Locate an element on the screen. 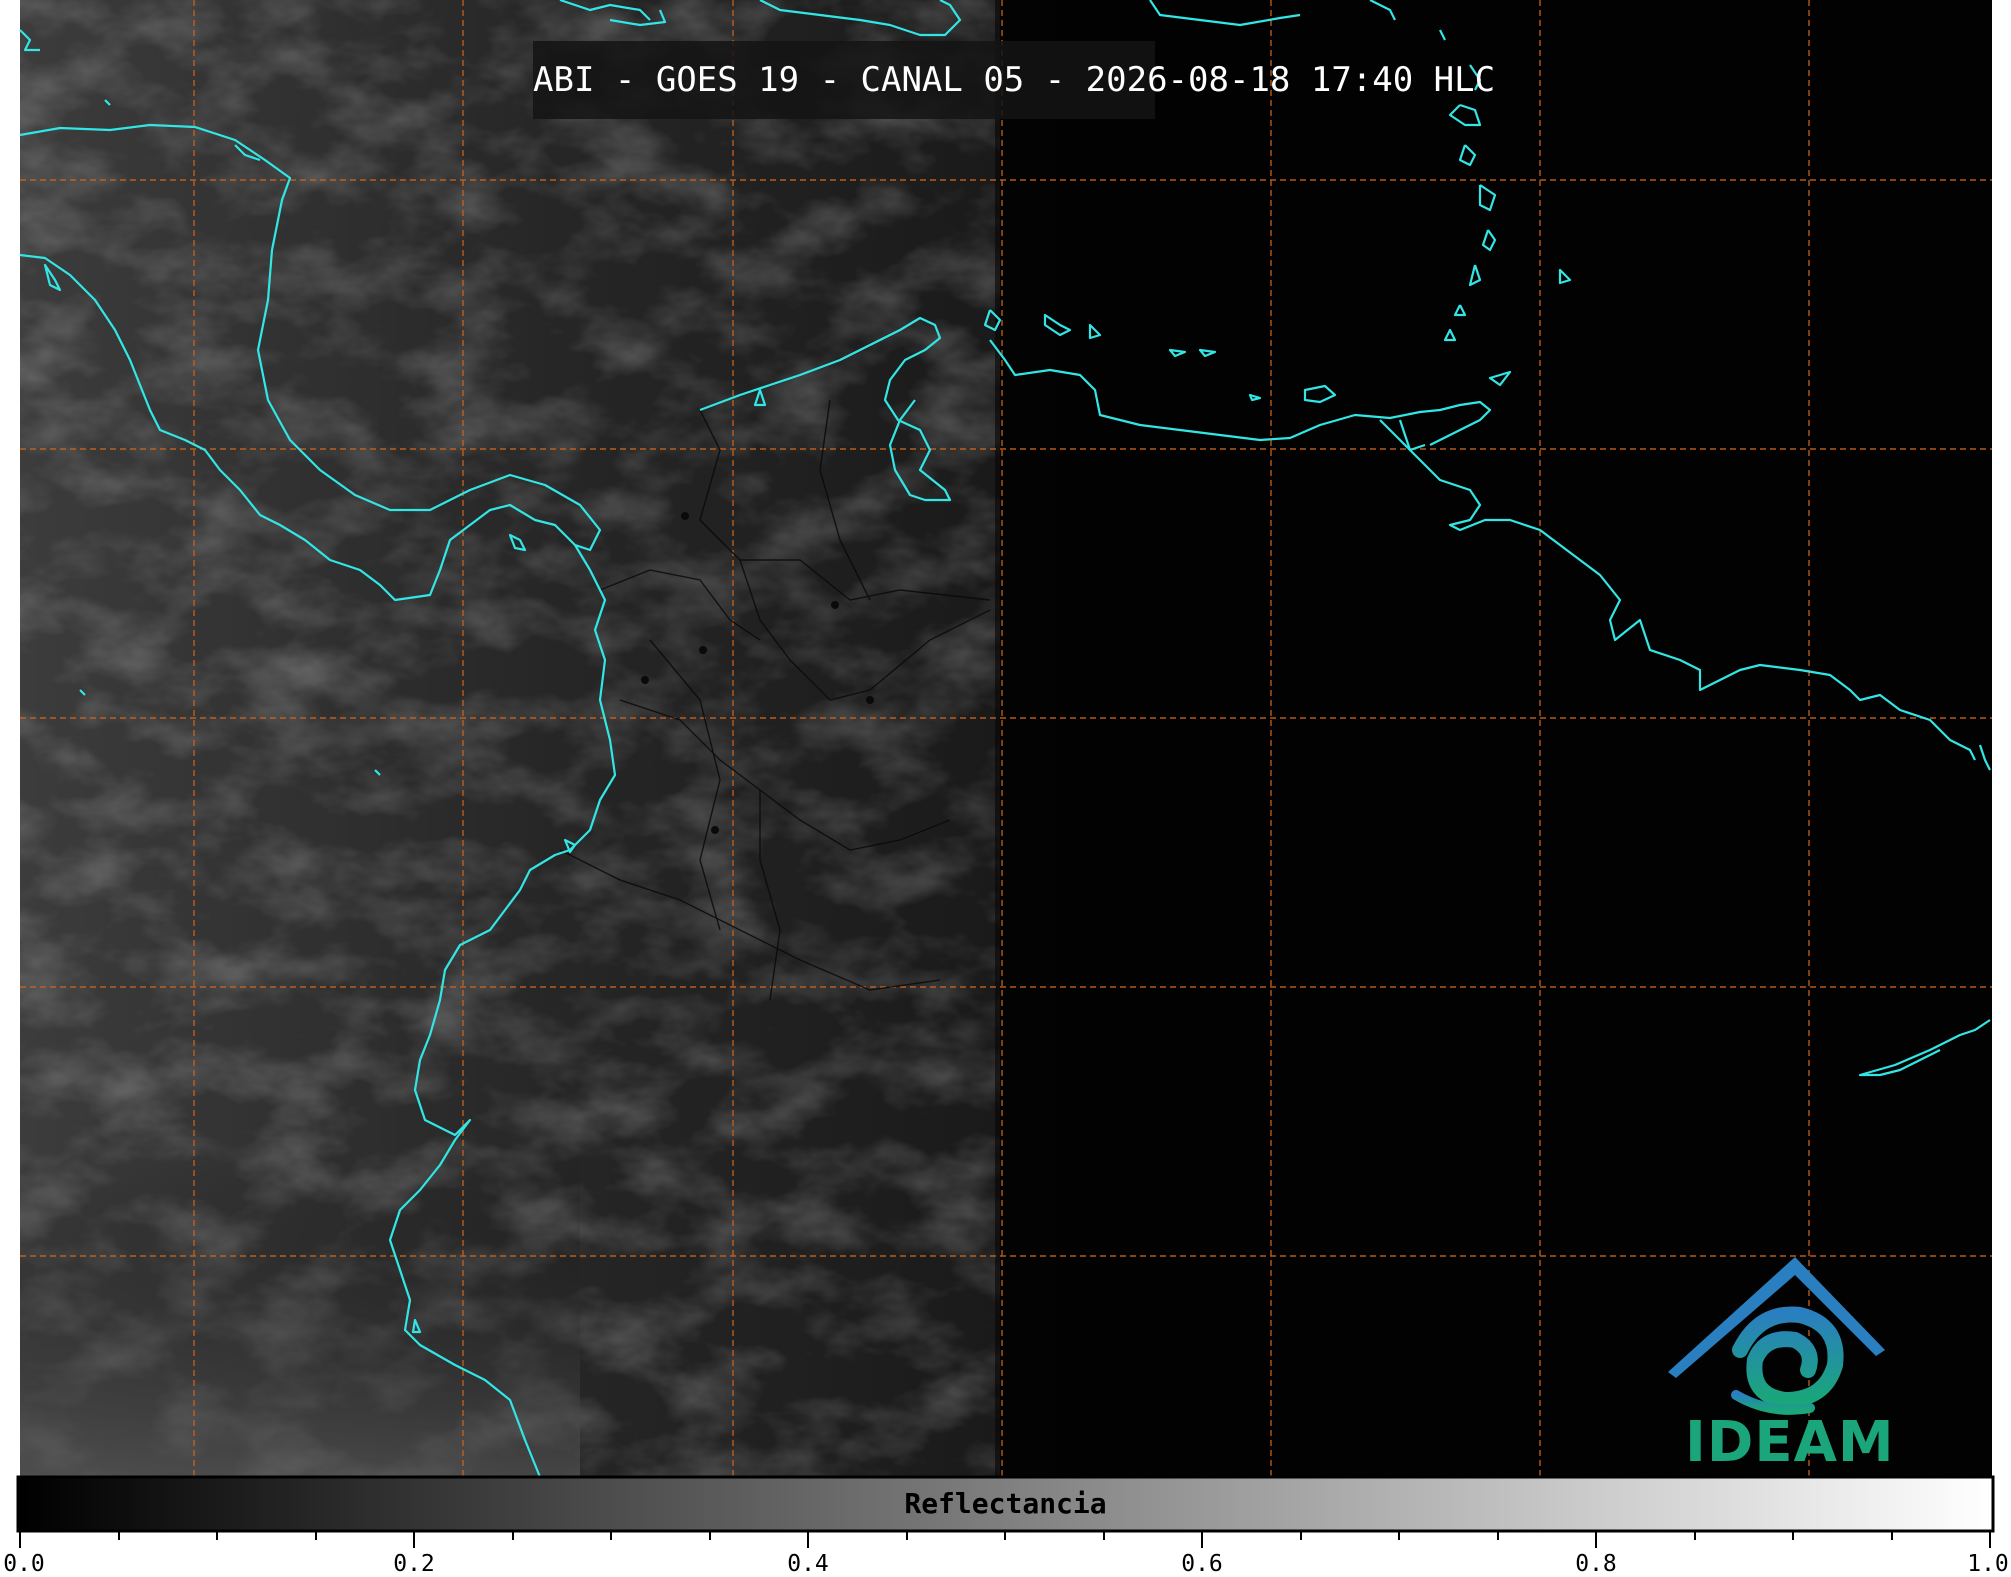  colorbar-tick-label: 0.0 is located at coordinates (24, 1564).